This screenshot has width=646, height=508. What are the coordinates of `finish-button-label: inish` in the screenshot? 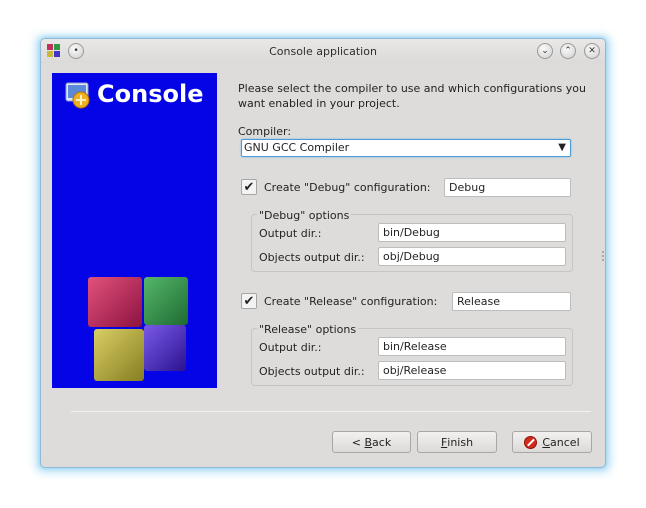 It's located at (460, 442).